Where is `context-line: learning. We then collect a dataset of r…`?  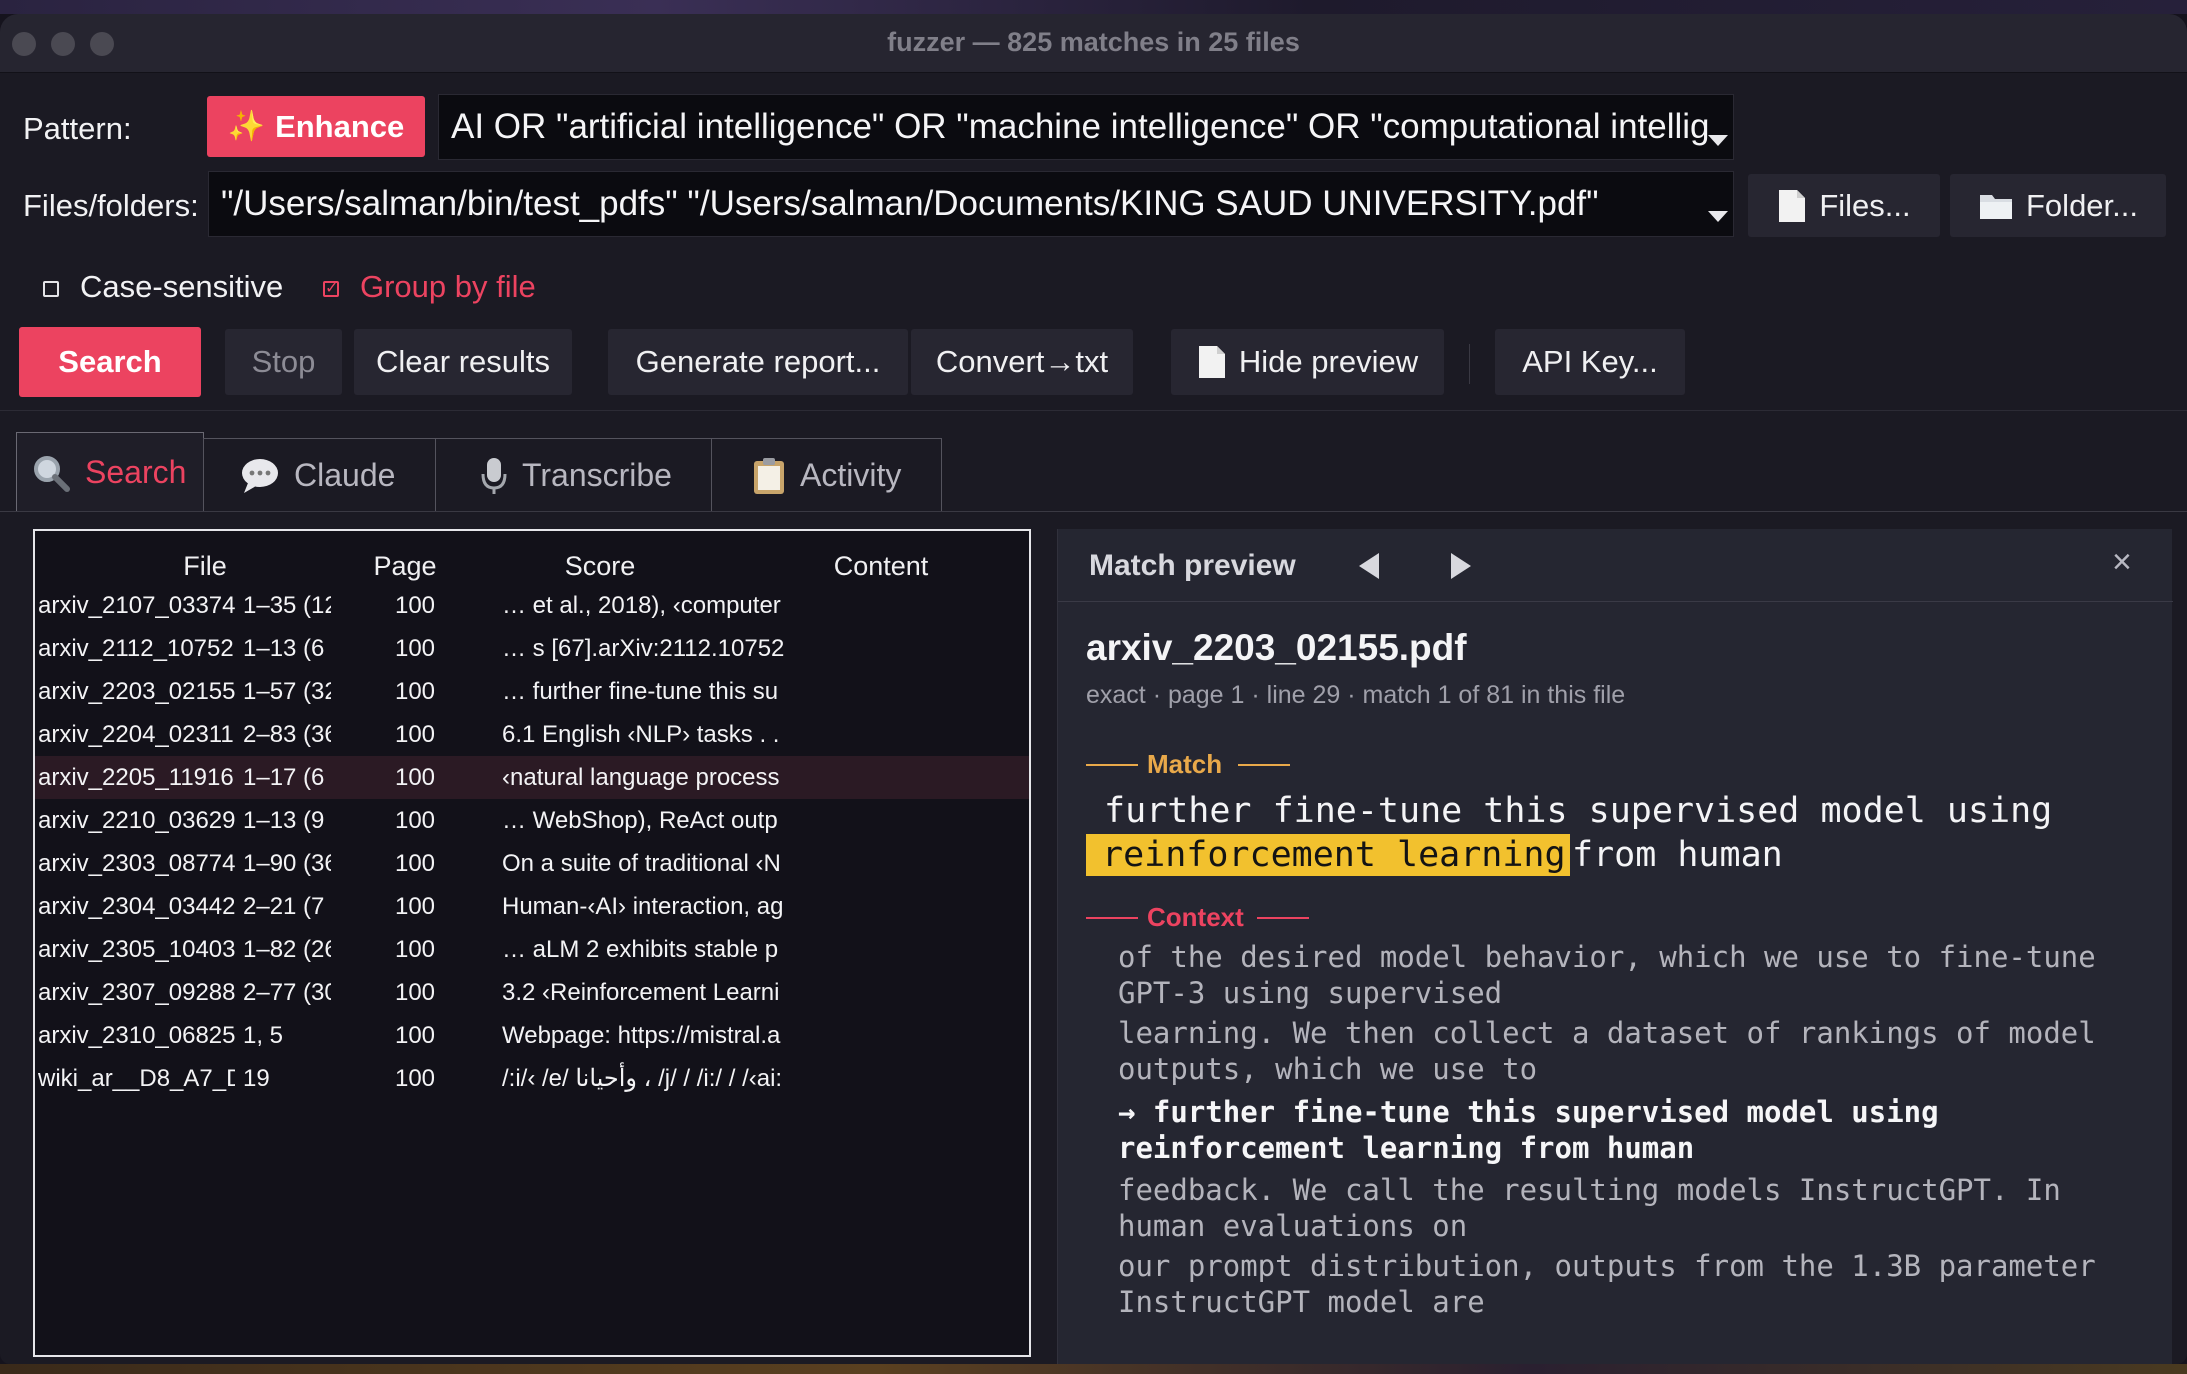 context-line: learning. We then collect a dataset of r… is located at coordinates (1607, 1033).